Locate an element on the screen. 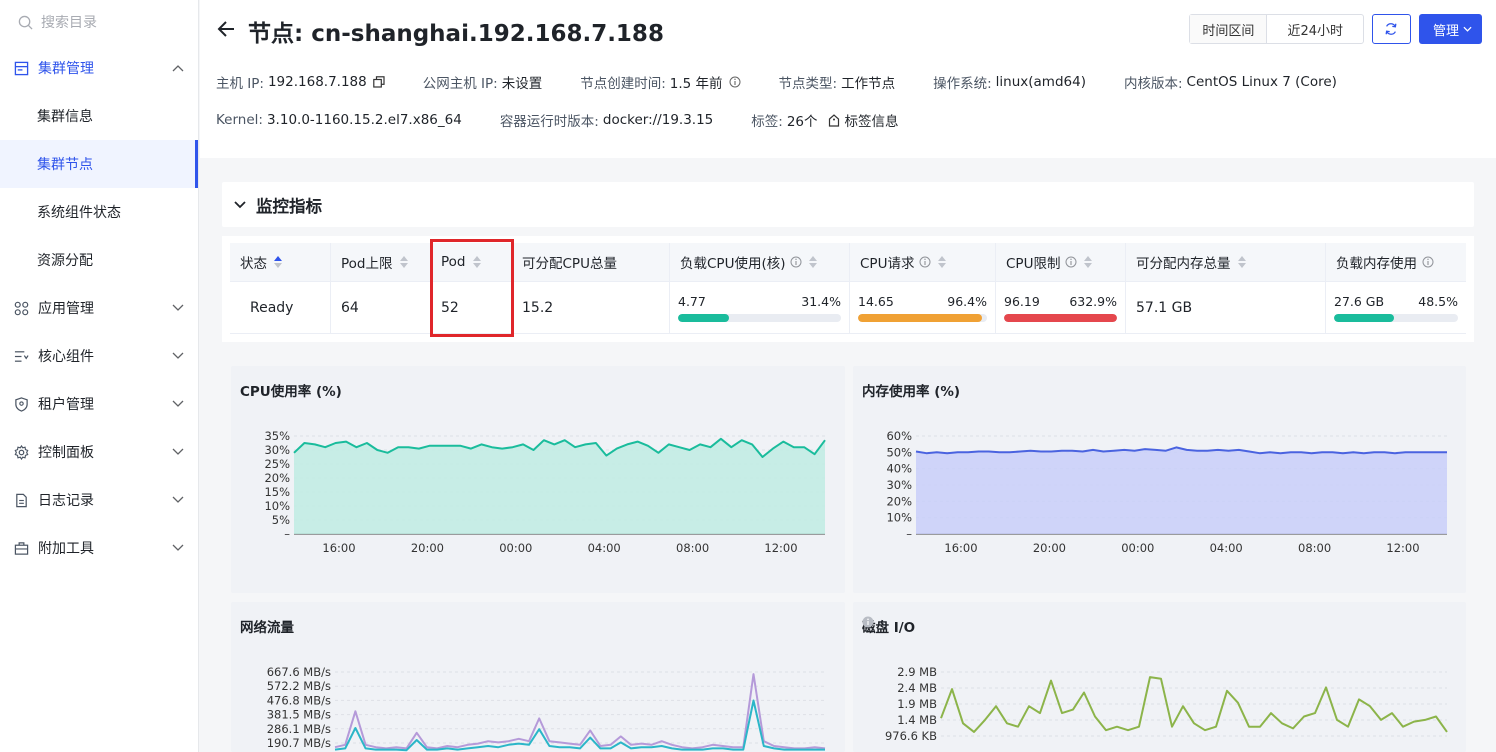 The height and width of the screenshot is (752, 1496). column-header: CPU请求 is located at coordinates (922, 262).